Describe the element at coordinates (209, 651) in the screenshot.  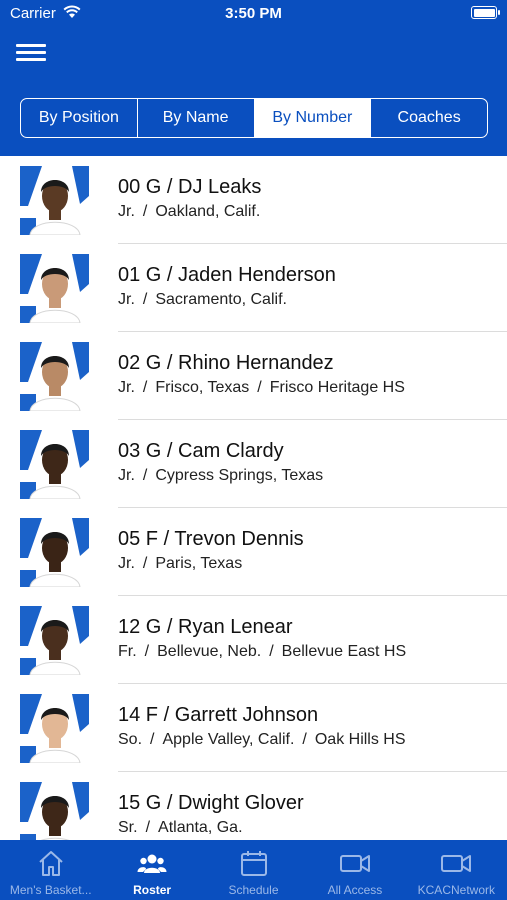
I see `player-detail: Bellevue, Neb.` at that location.